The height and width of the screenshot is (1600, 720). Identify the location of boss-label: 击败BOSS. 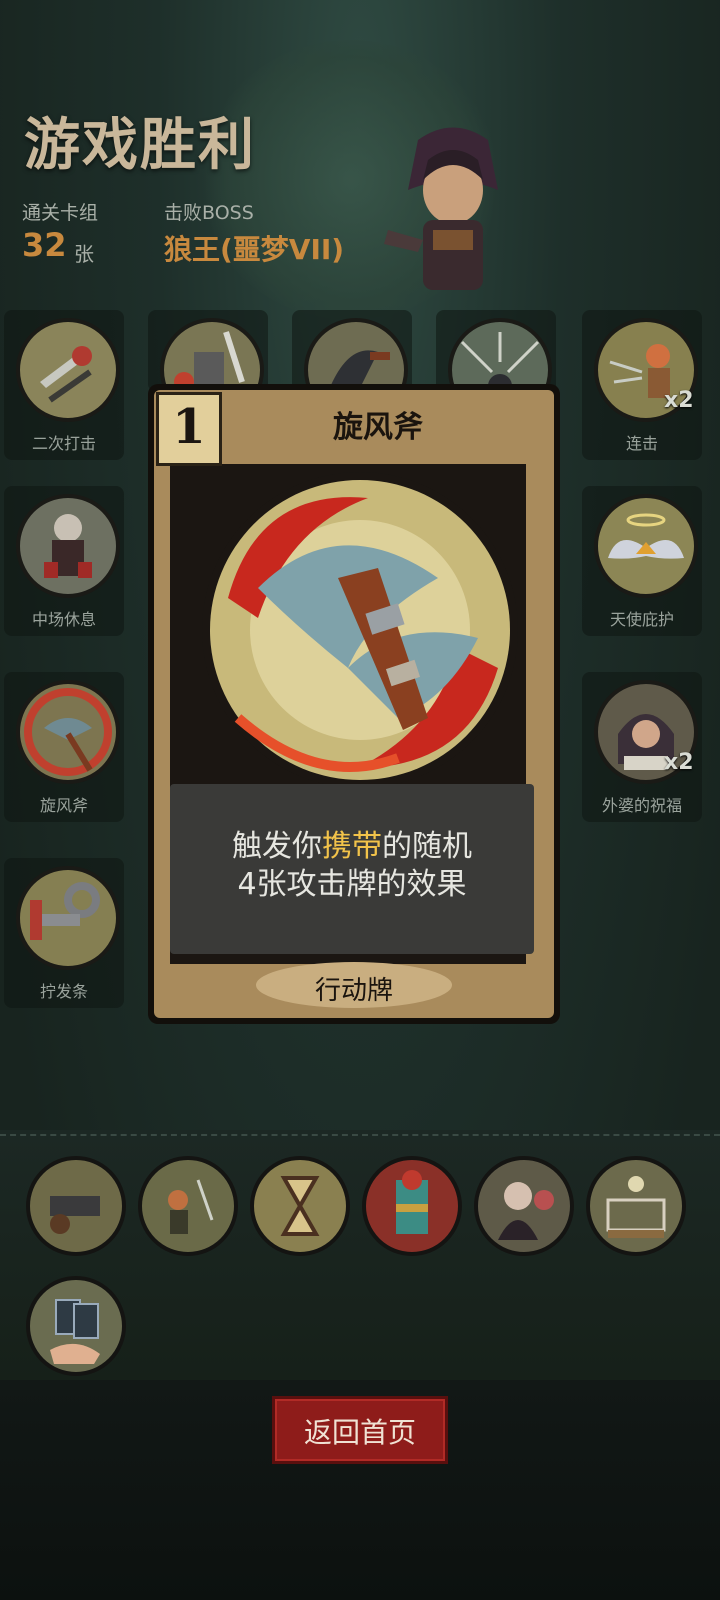
(209, 213).